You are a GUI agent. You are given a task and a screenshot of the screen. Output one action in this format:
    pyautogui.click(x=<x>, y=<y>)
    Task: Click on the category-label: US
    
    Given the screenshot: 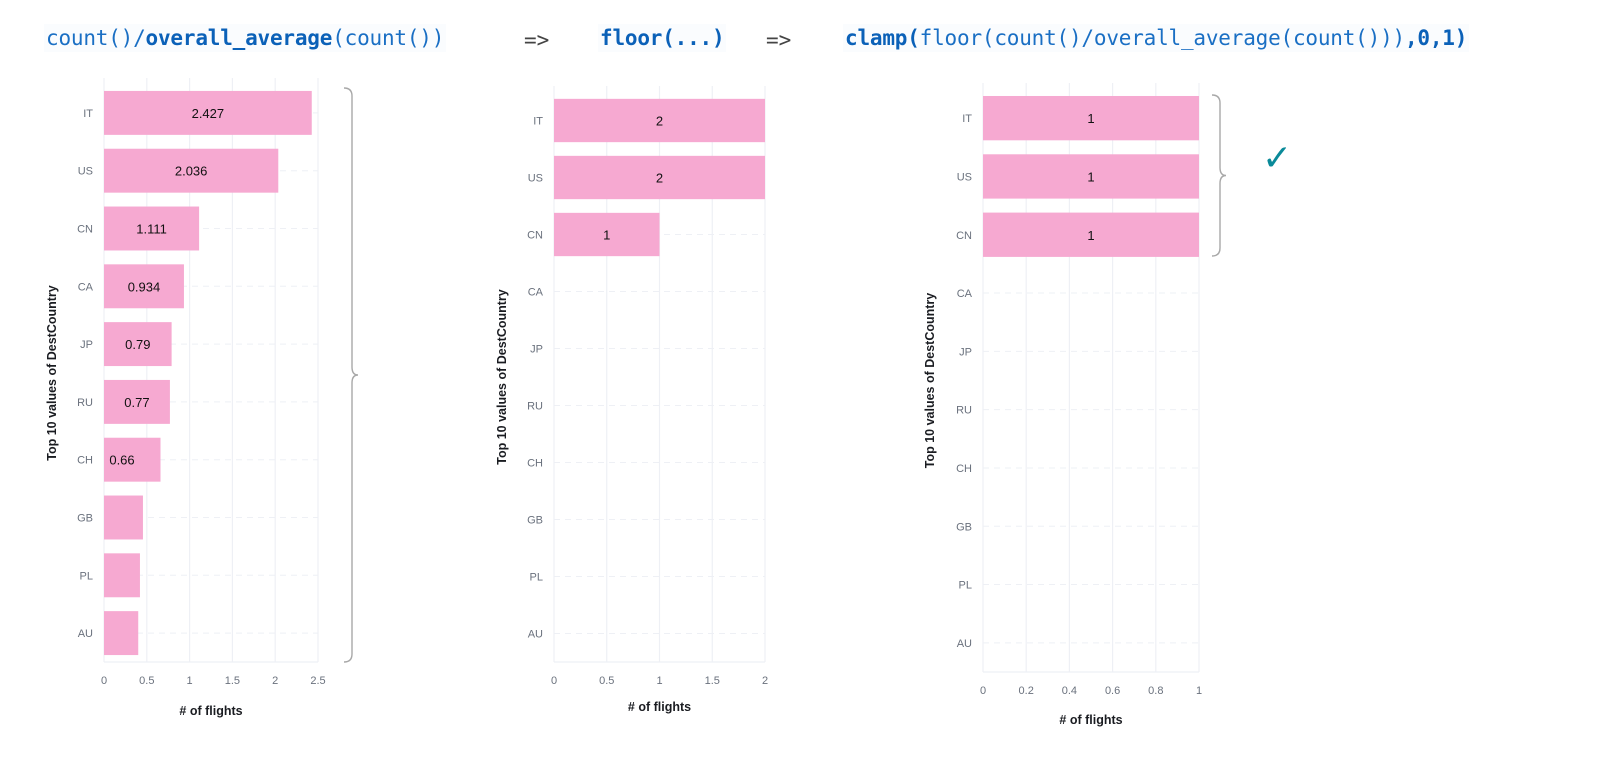 What is the action you would take?
    pyautogui.click(x=964, y=177)
    